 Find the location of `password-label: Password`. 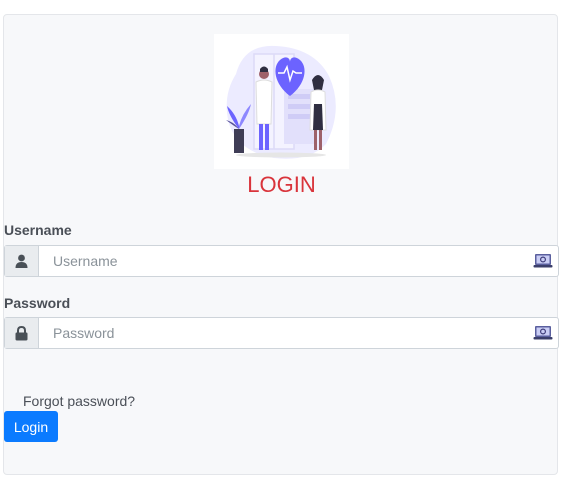

password-label: Password is located at coordinates (37, 303).